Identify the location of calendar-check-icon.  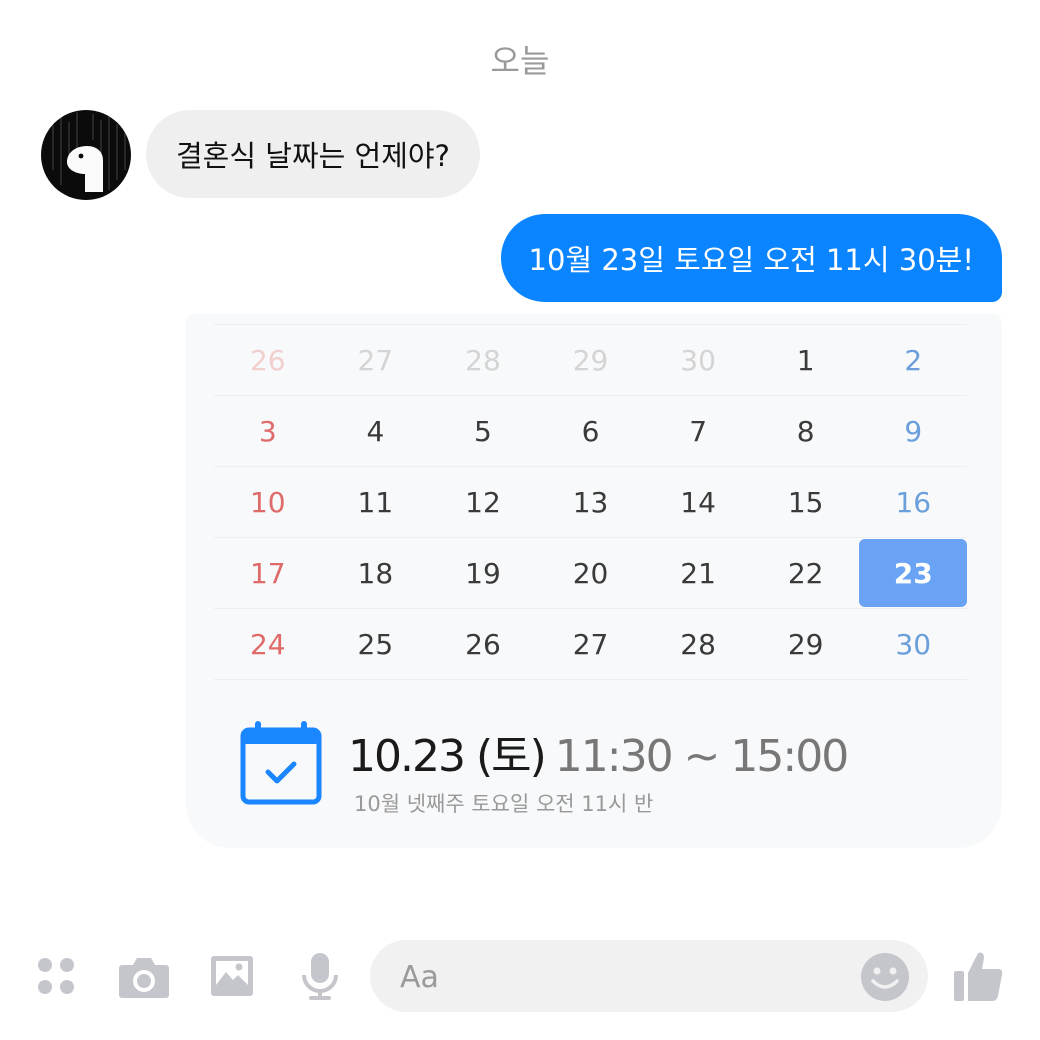
(281, 763).